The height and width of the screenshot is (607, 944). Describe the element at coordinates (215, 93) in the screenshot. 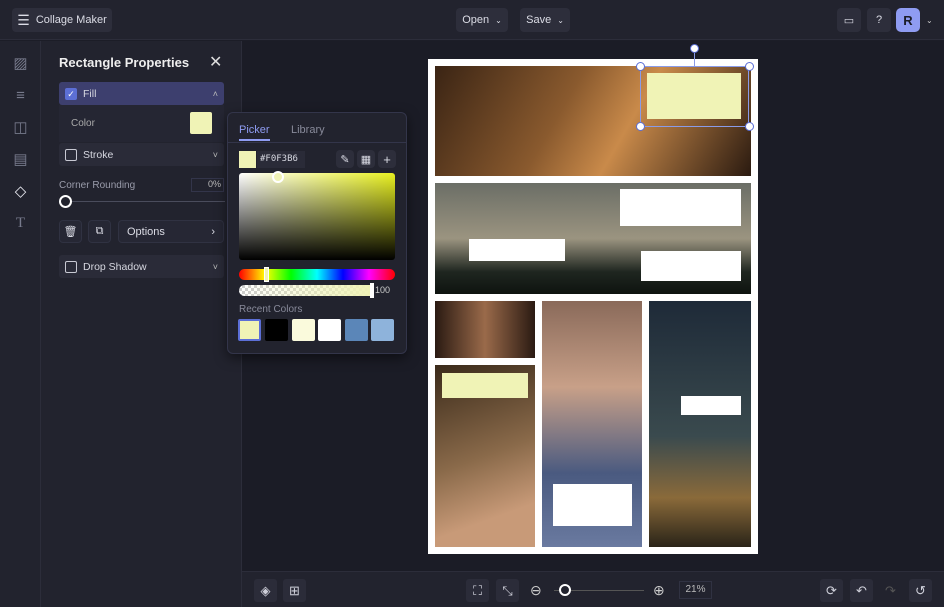

I see `chevron-up-icon: ˄` at that location.